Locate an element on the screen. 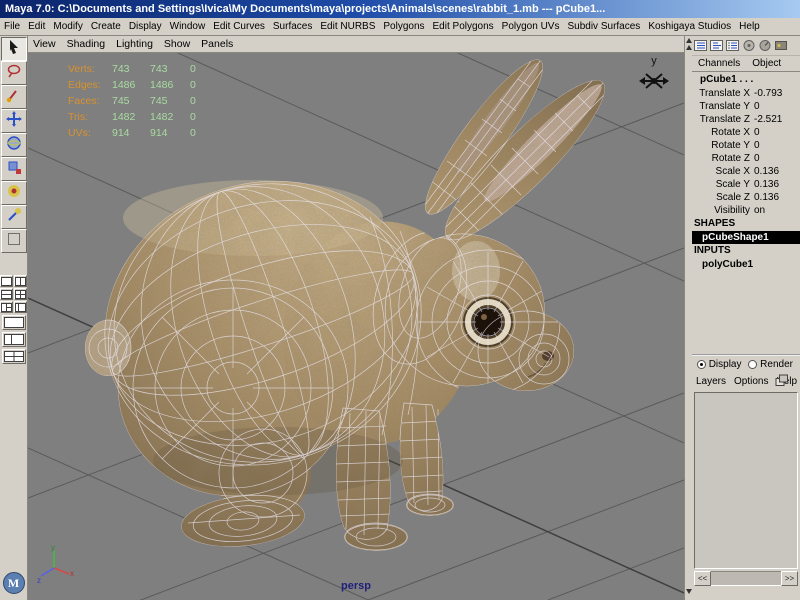 This screenshot has width=800, height=600. layer-list is located at coordinates (746, 480).